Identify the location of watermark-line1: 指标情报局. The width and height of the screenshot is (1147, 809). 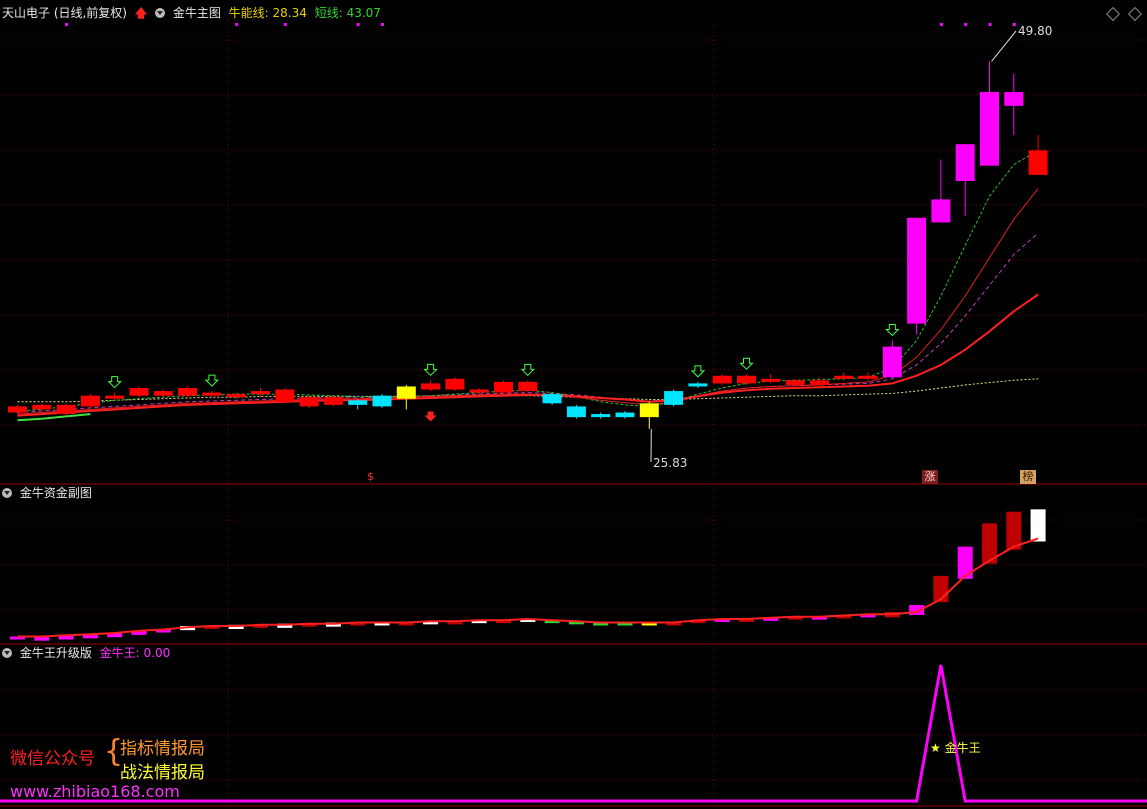
(162, 749).